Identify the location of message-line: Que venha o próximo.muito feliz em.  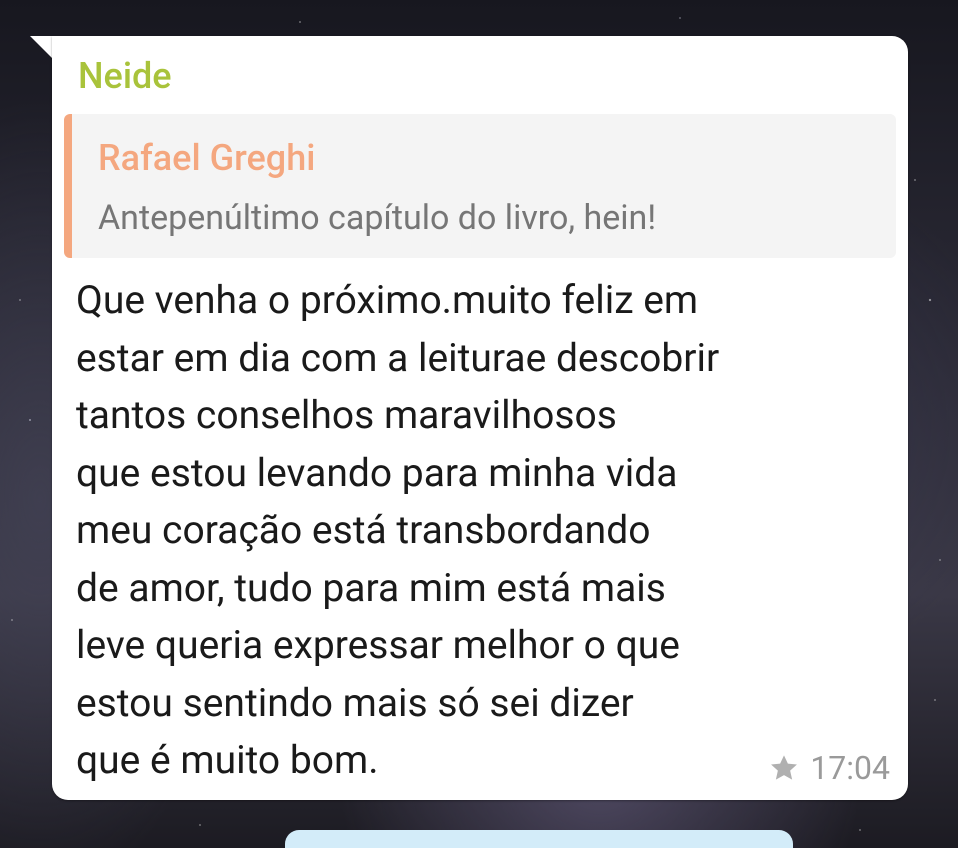
(387, 300).